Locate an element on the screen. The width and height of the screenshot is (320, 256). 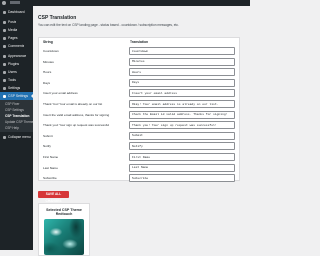
shield-icon is located at coordinates (4, 96).